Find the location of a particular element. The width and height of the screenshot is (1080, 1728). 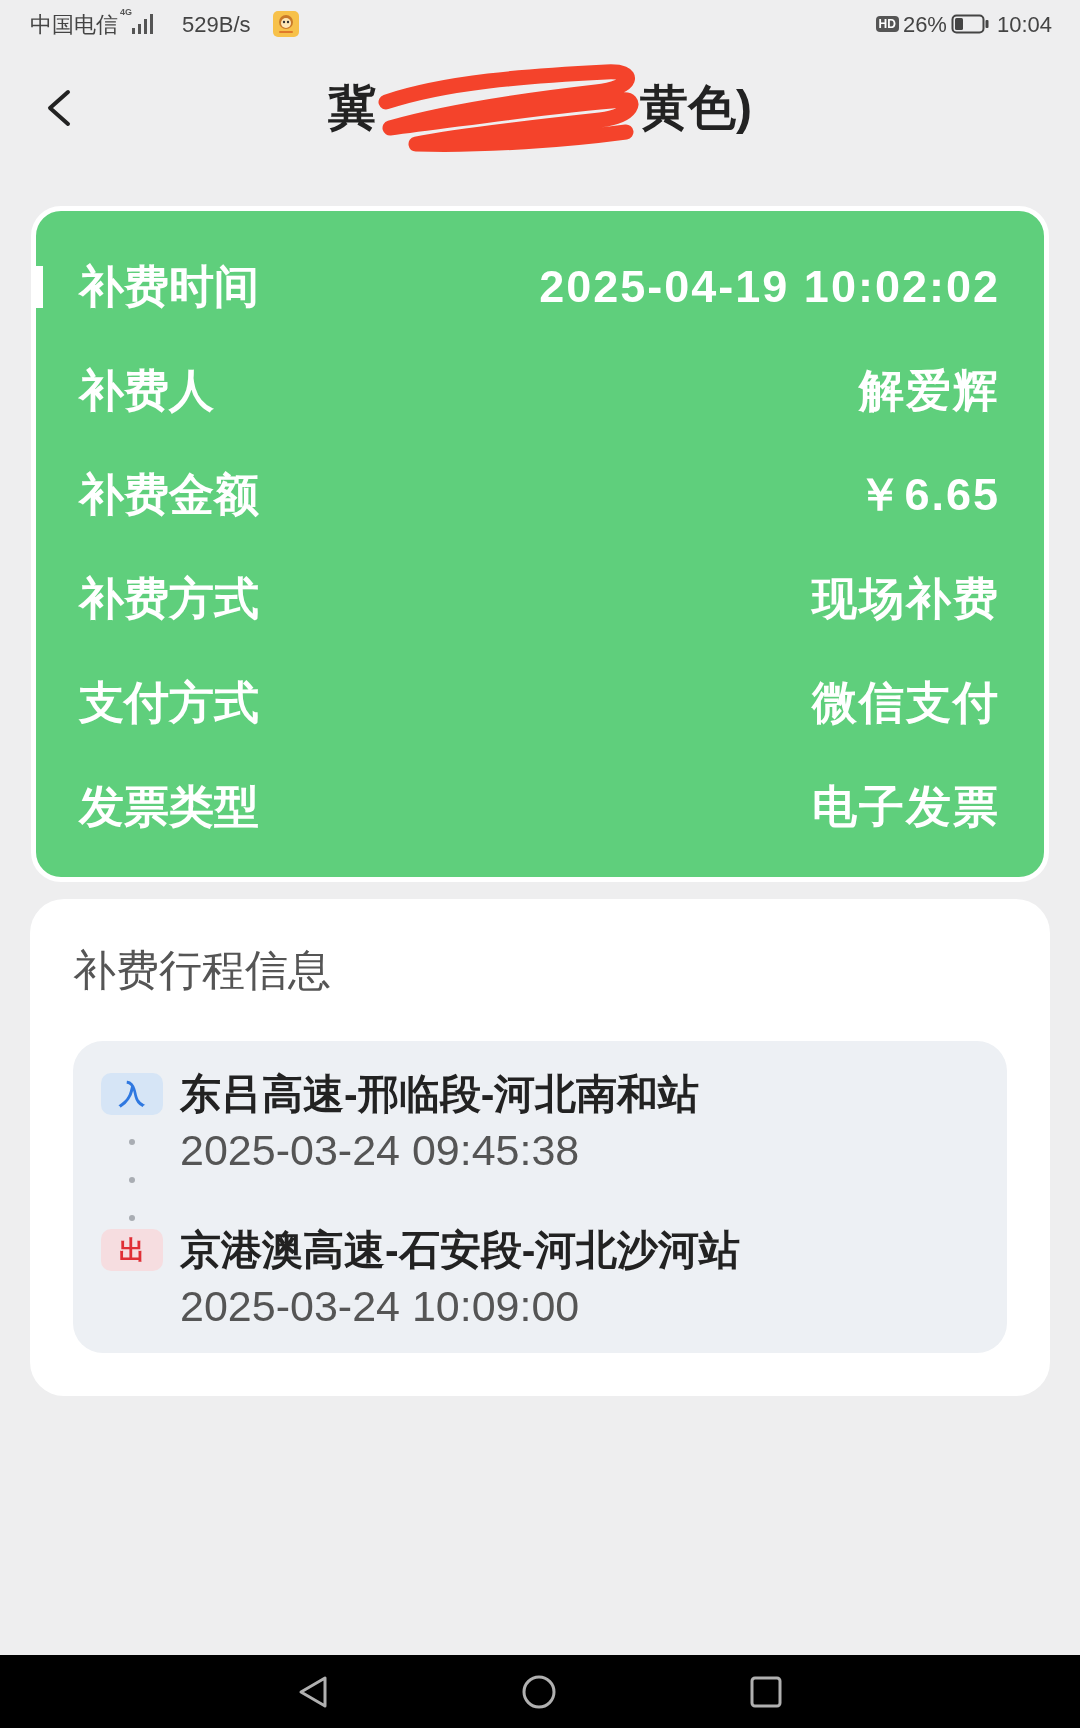

network-speed-label: 529B/s is located at coordinates (216, 24).